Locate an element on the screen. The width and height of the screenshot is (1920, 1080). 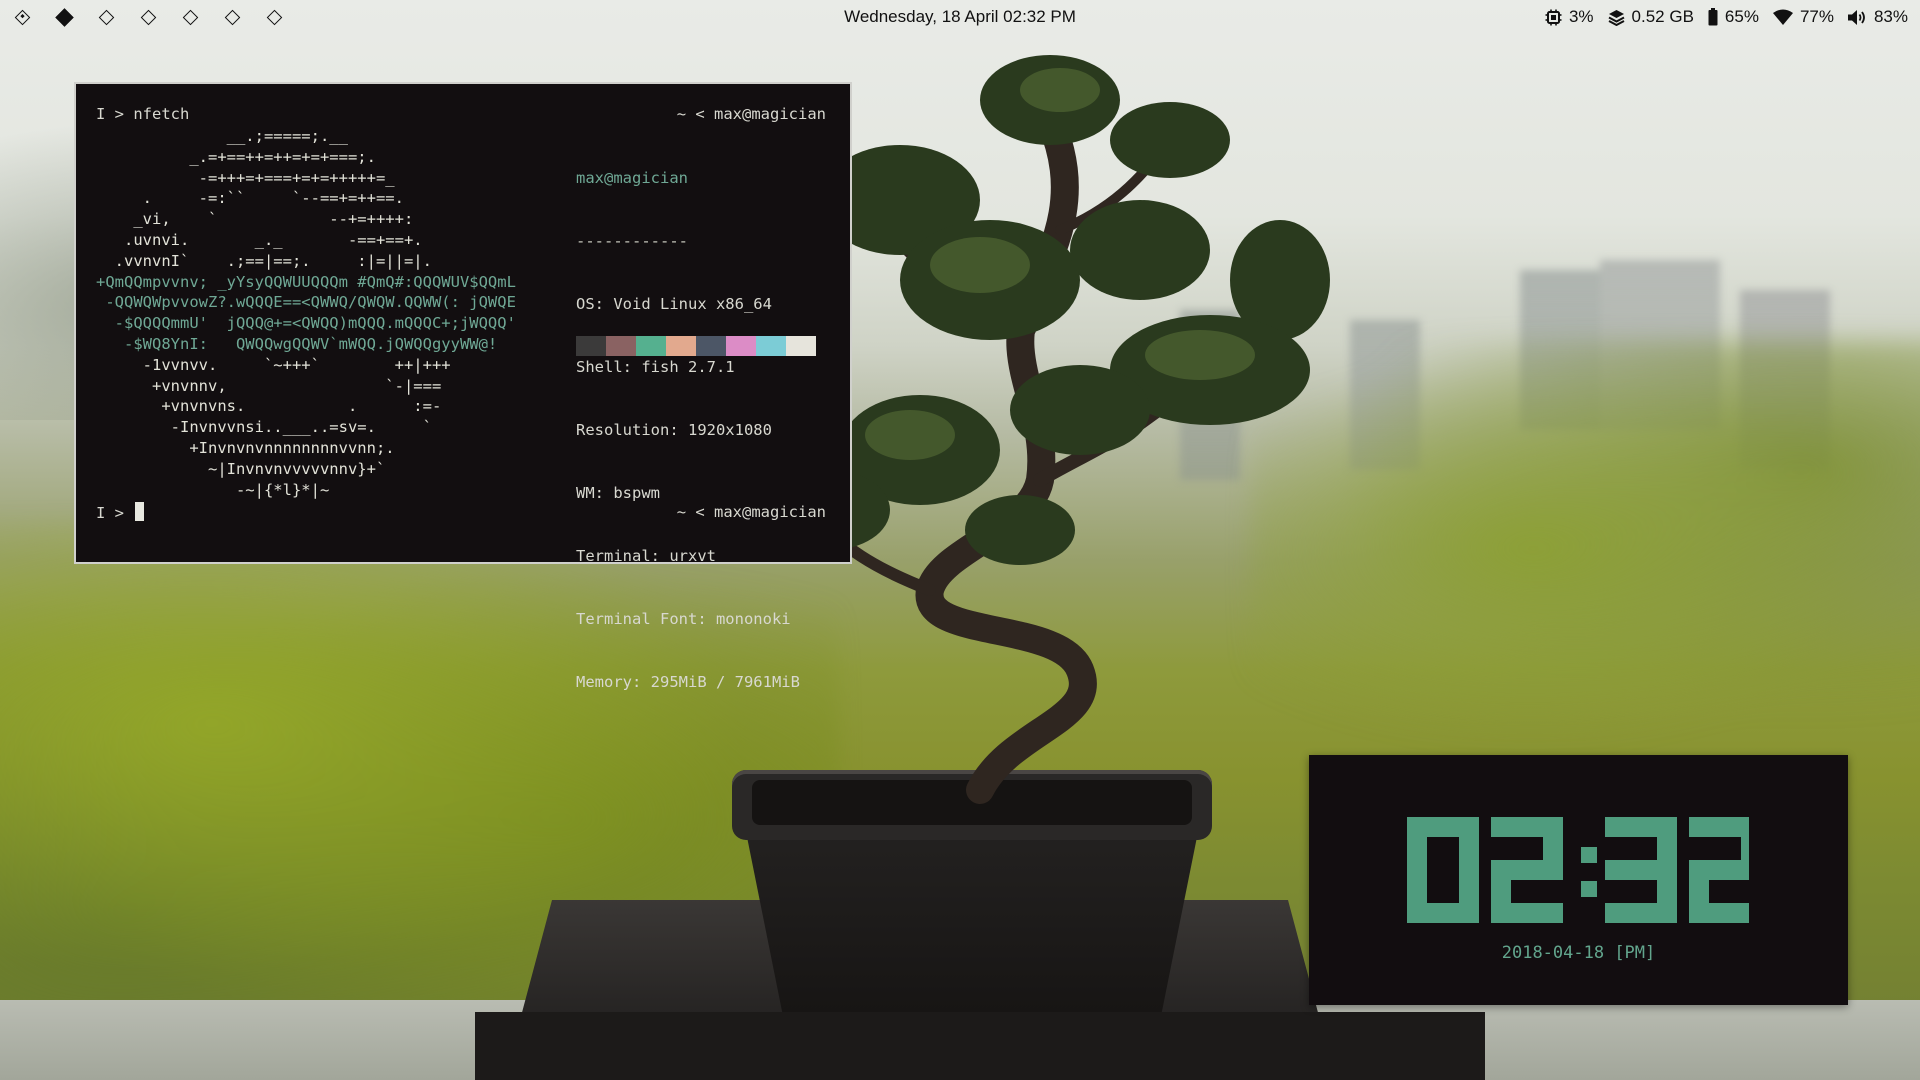
memory-indicator: 0.52 GB is located at coordinates (1651, 17).